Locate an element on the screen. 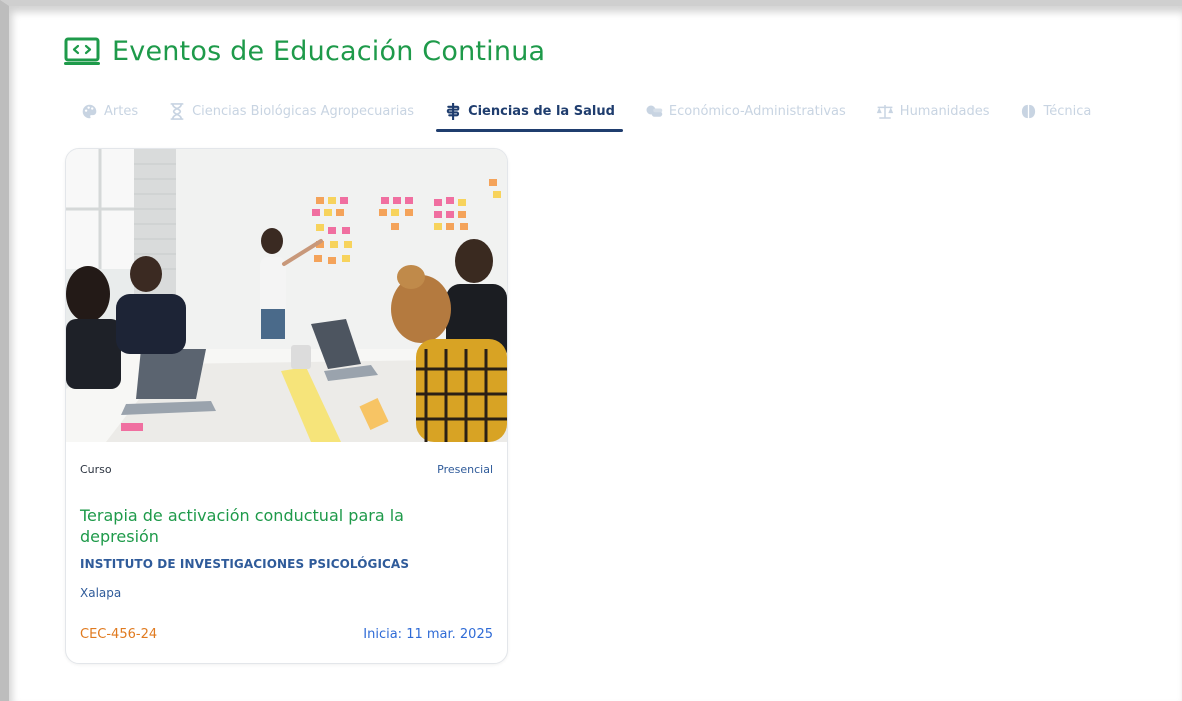 This screenshot has width=1182, height=701. tab-label: Técnica is located at coordinates (1067, 111).